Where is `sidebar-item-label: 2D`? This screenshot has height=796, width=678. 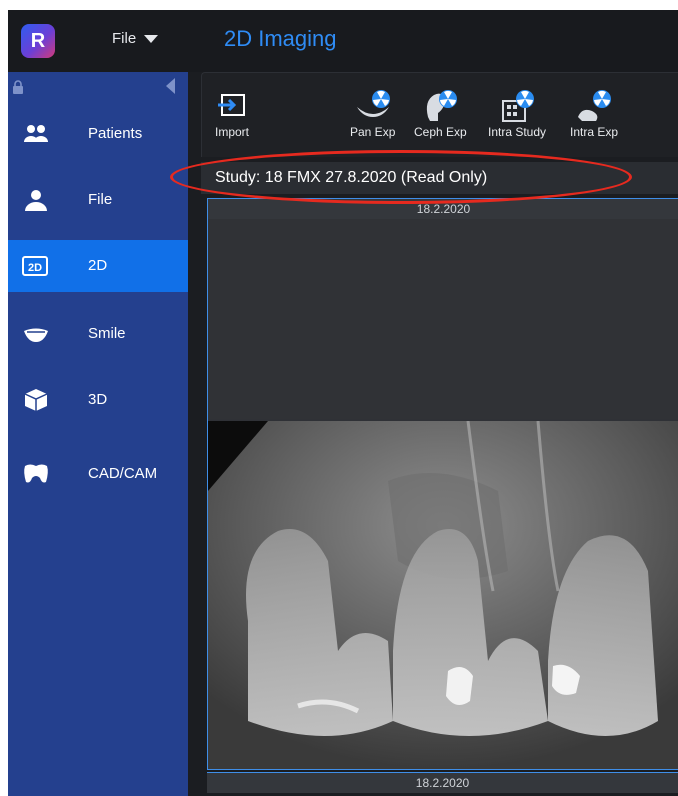
sidebar-item-label: 2D is located at coordinates (98, 265).